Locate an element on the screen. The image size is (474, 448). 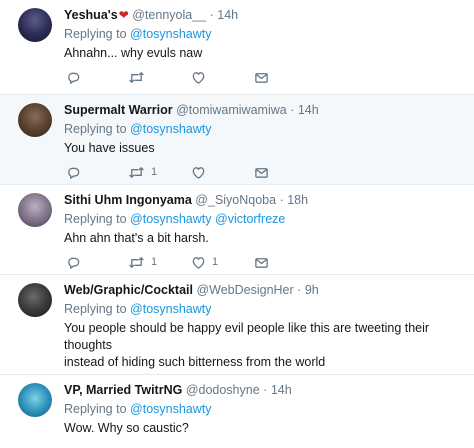
user-handle: @tomiwamiwamiwa is located at coordinates (231, 110).